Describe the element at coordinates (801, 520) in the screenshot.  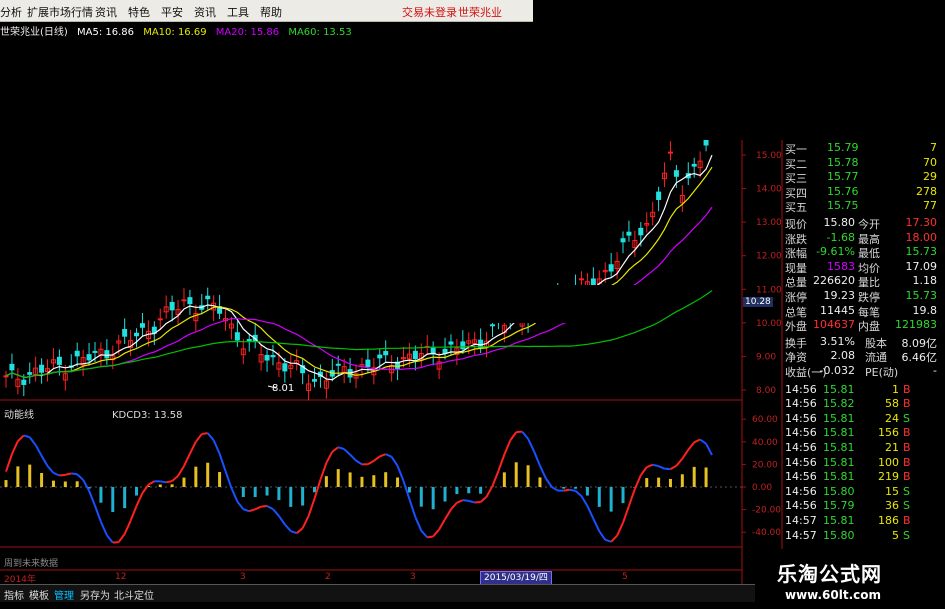
I see `tick-time: 14:57` at that location.